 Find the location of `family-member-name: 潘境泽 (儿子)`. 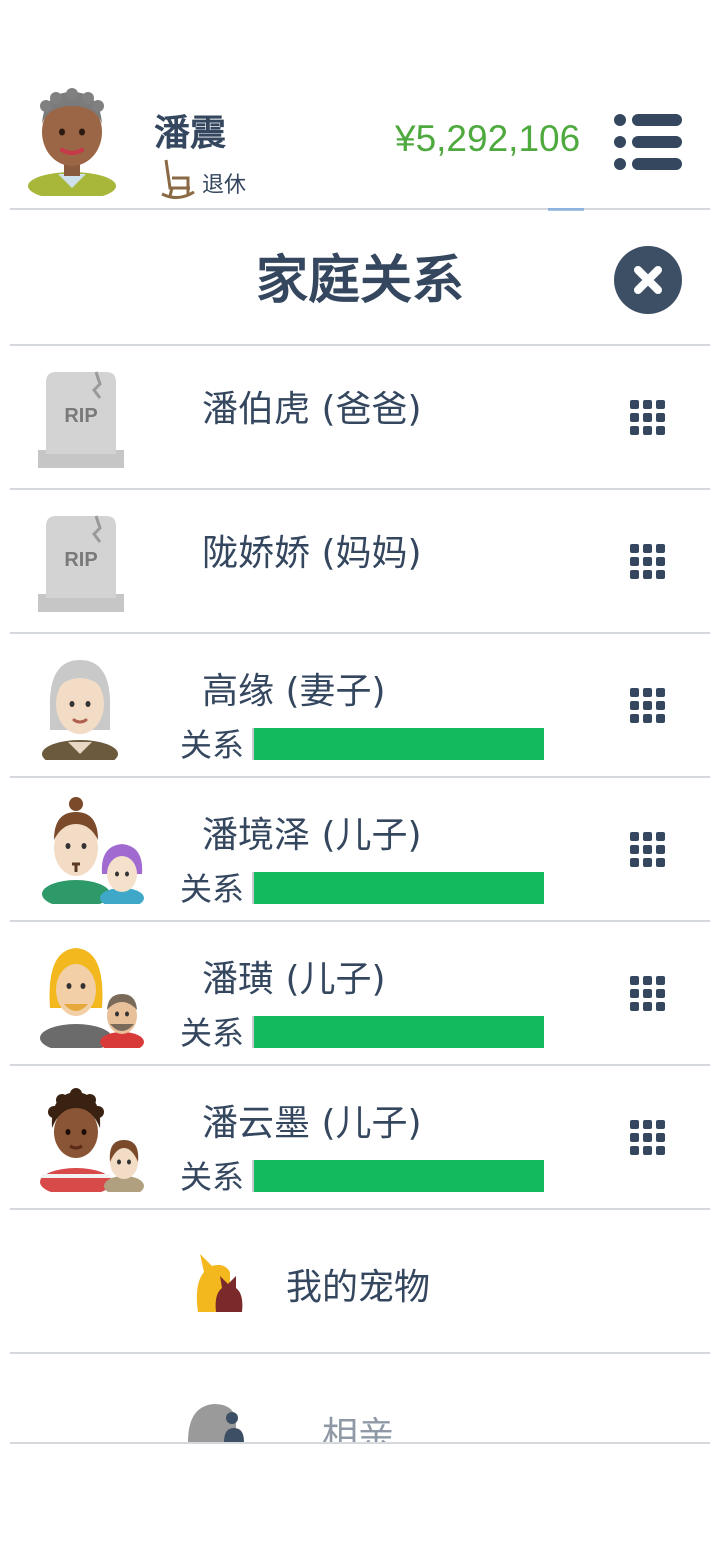

family-member-name: 潘境泽 (儿子) is located at coordinates (312, 835).